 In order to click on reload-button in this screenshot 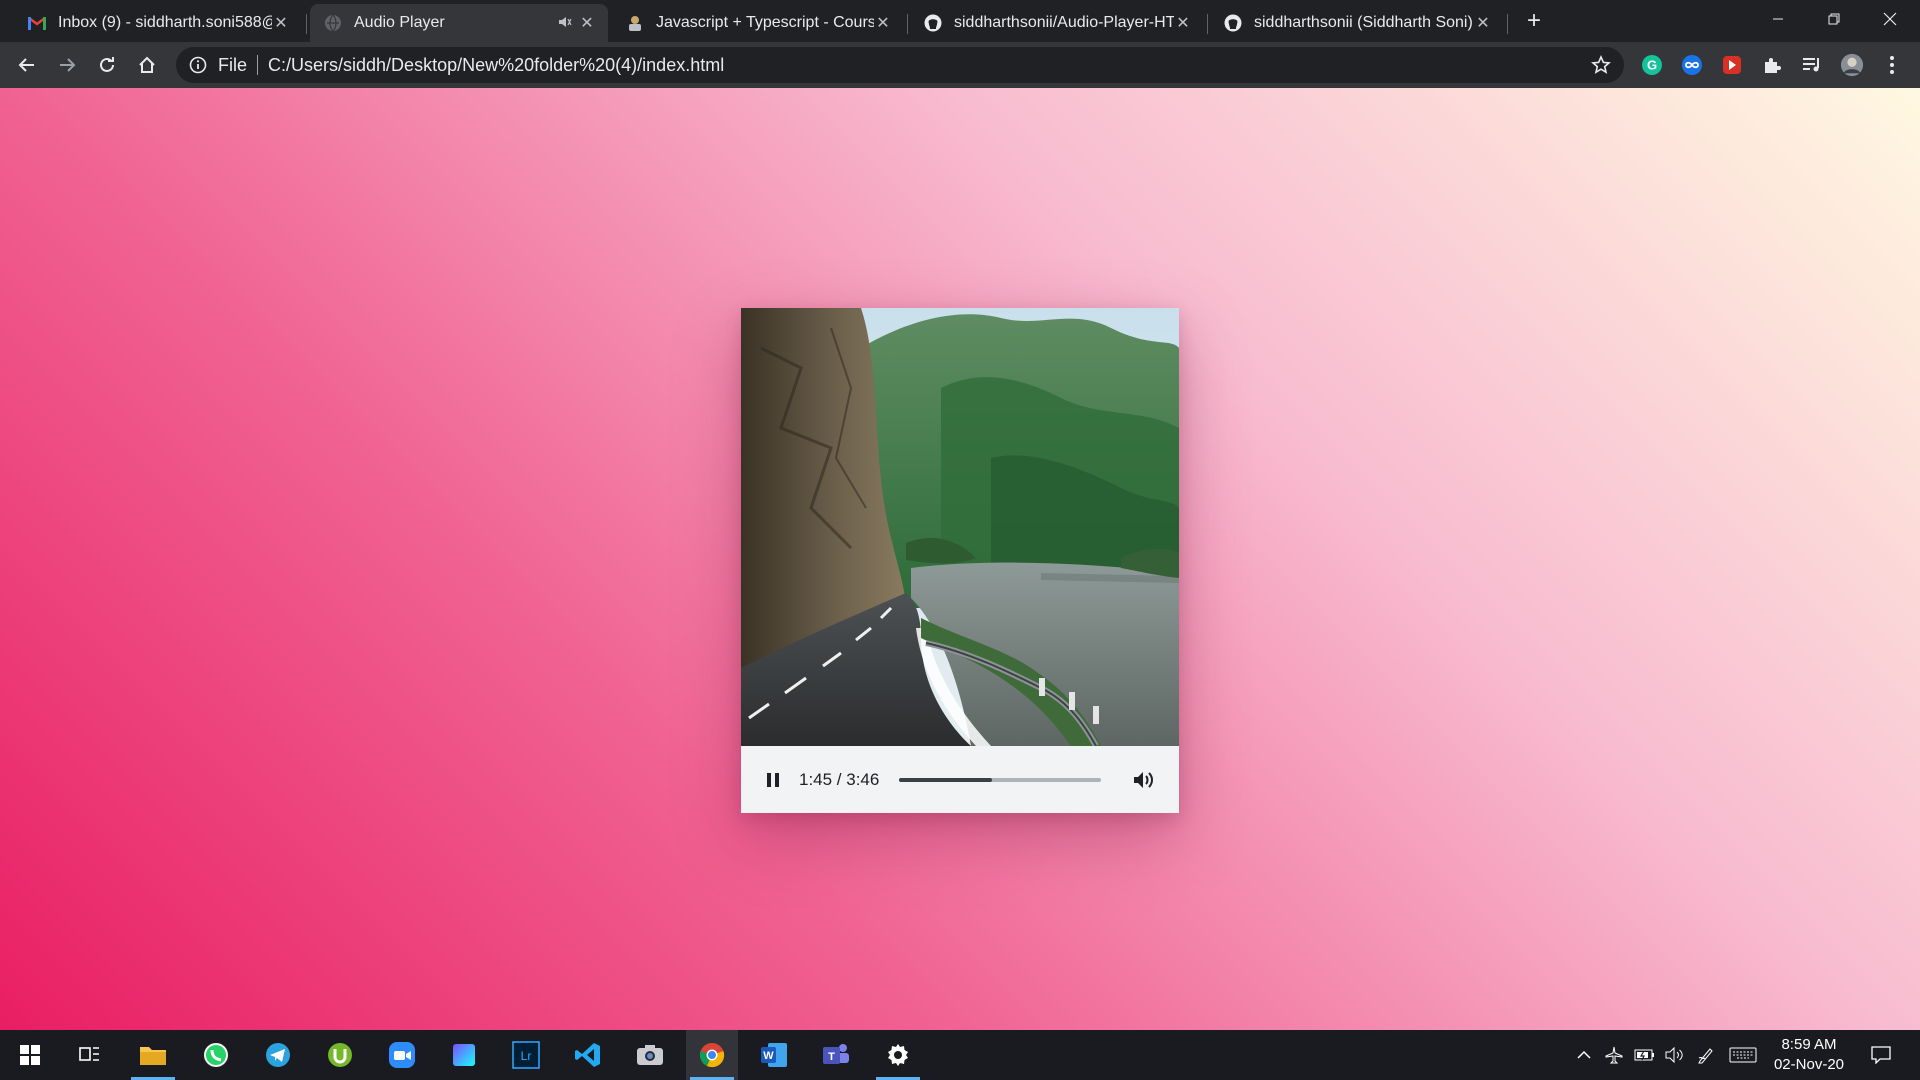, I will do `click(107, 65)`.